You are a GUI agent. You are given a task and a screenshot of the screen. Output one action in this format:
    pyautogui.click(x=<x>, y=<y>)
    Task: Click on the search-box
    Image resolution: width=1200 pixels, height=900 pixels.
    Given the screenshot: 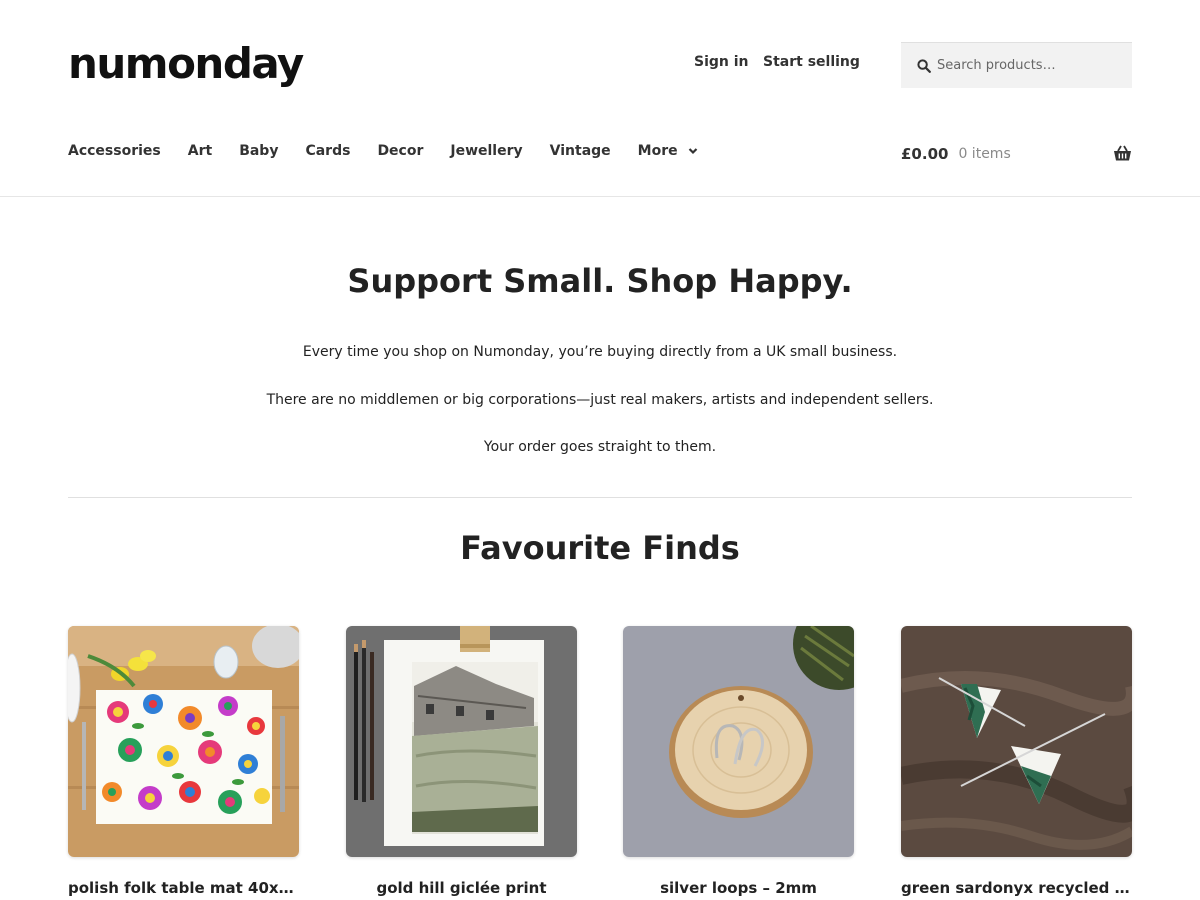 What is the action you would take?
    pyautogui.click(x=1016, y=65)
    